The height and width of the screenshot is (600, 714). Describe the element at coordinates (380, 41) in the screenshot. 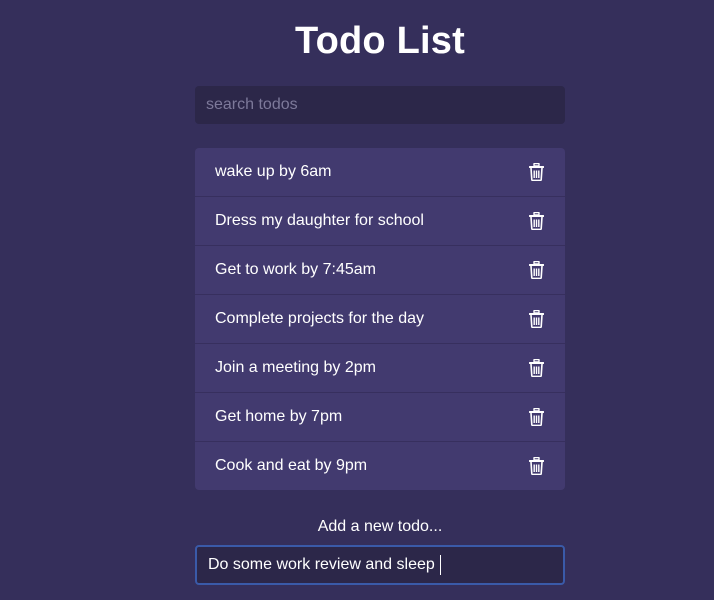

I see `page-title: Todo List` at that location.